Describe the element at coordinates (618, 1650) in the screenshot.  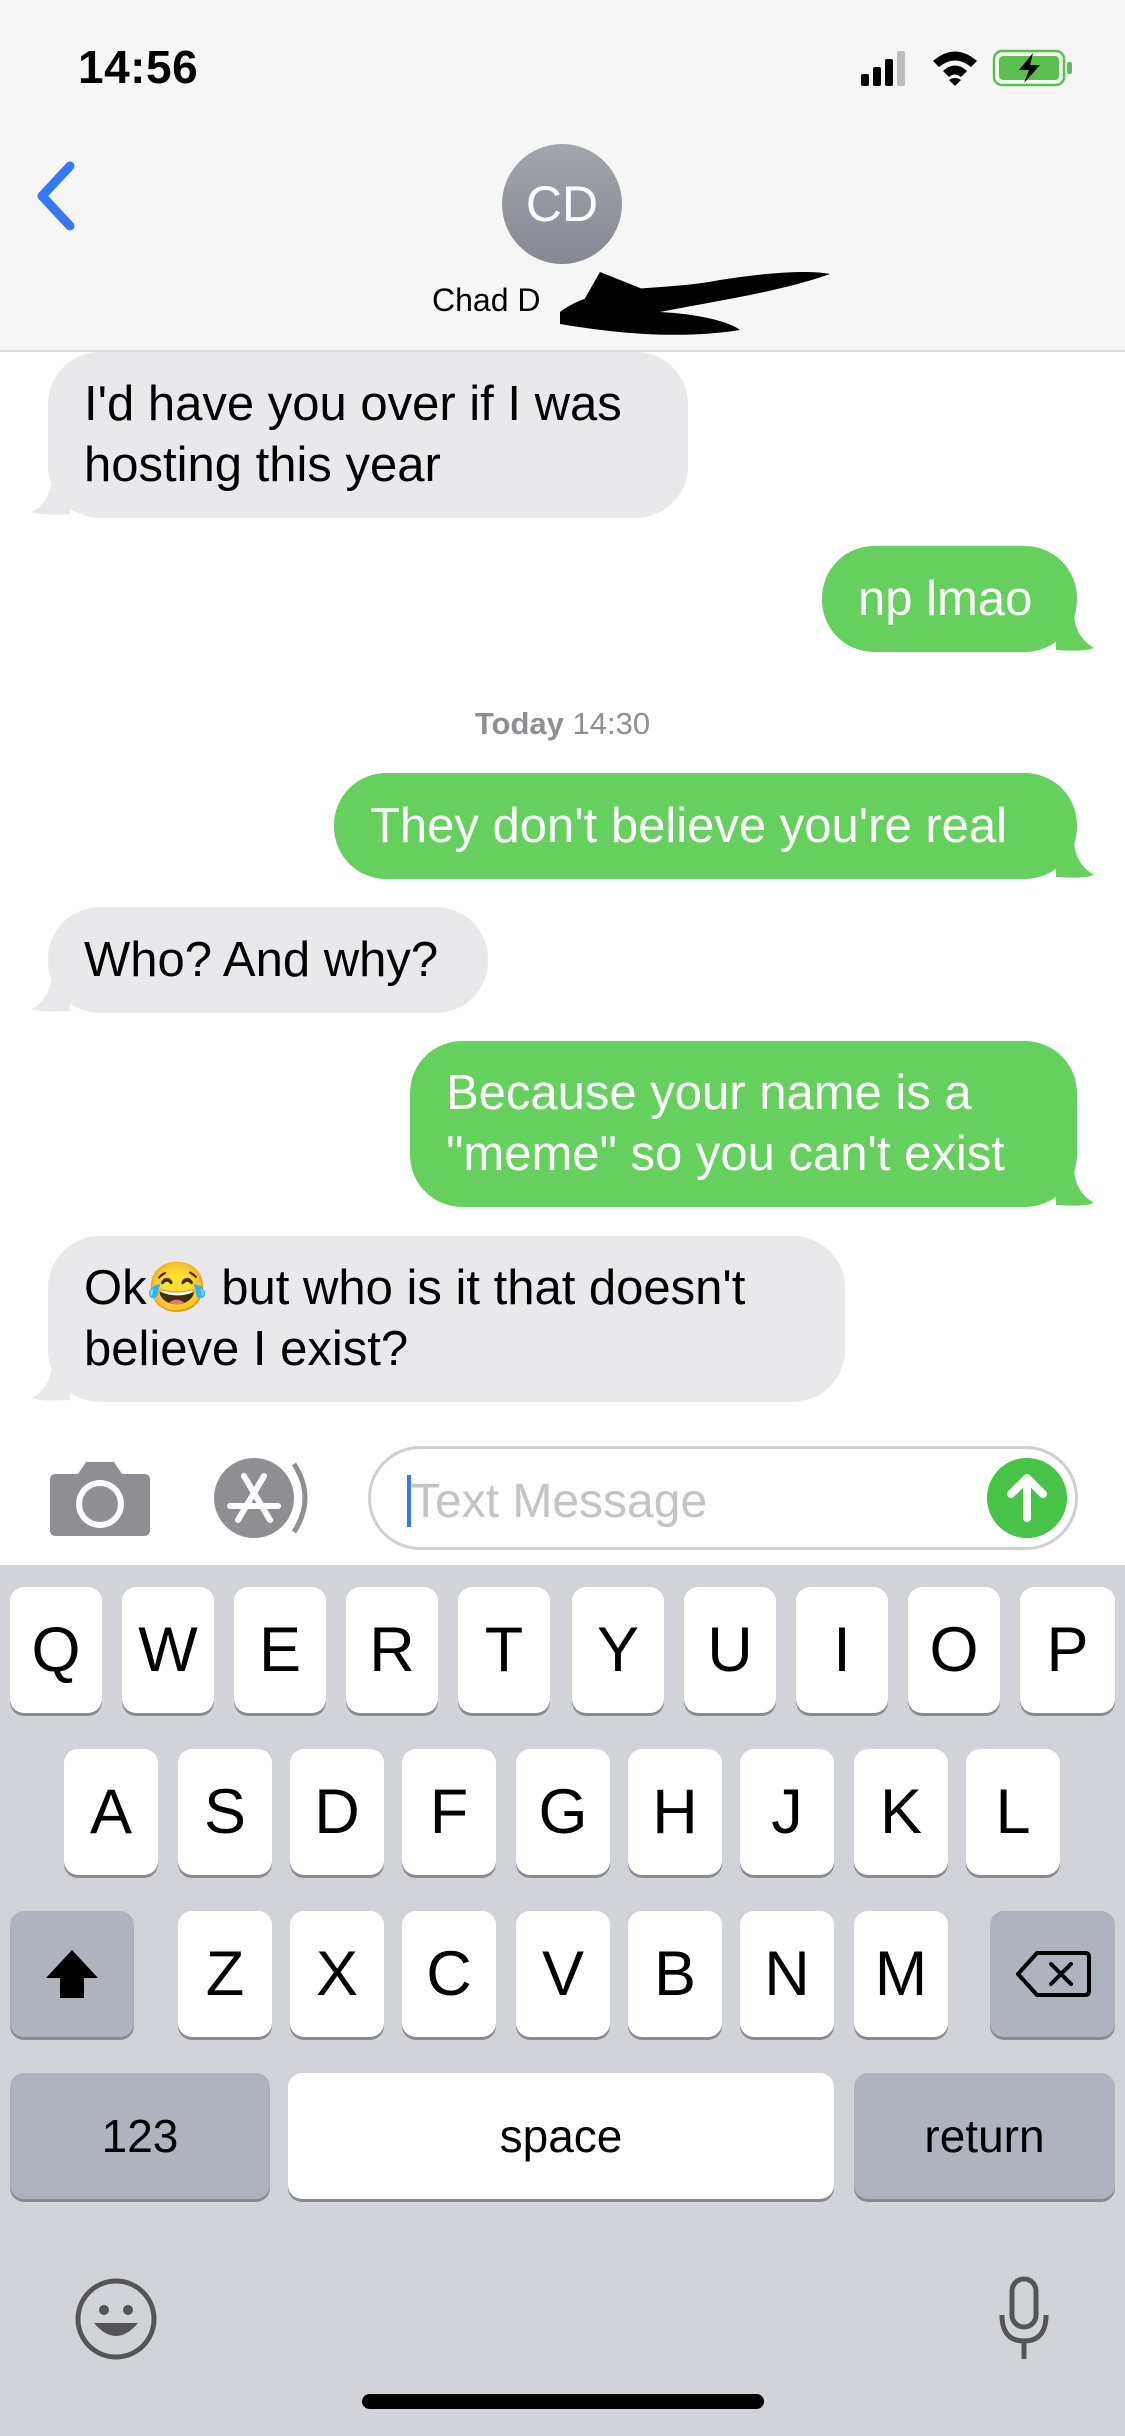
I see `key-y: Y` at that location.